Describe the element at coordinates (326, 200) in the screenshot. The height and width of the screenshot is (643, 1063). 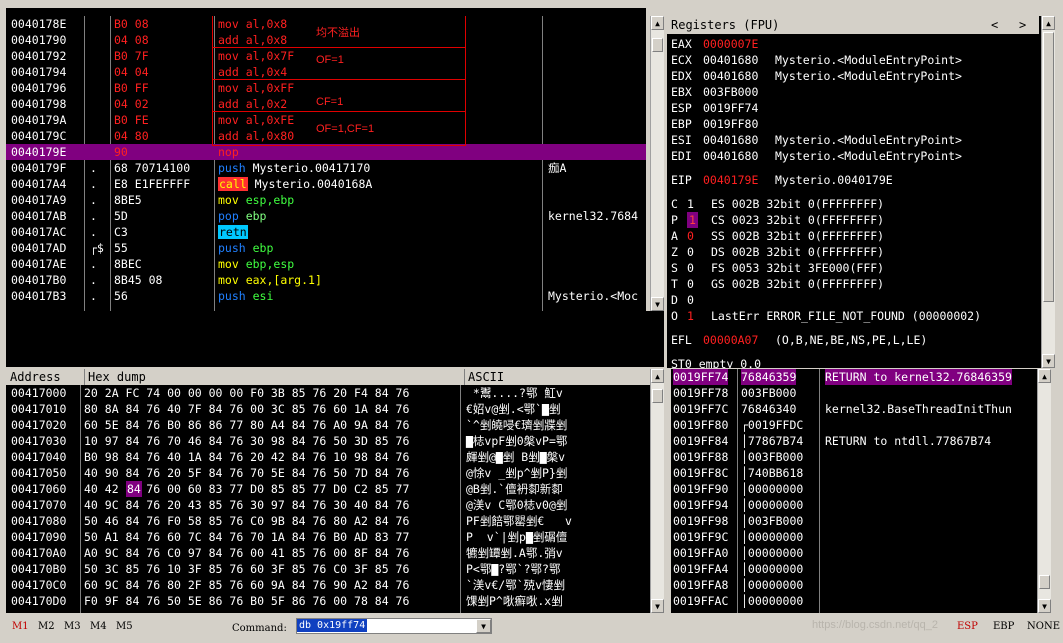
I see `disasm-row: 004017A9. 8BE5 mov esp,ebp` at that location.